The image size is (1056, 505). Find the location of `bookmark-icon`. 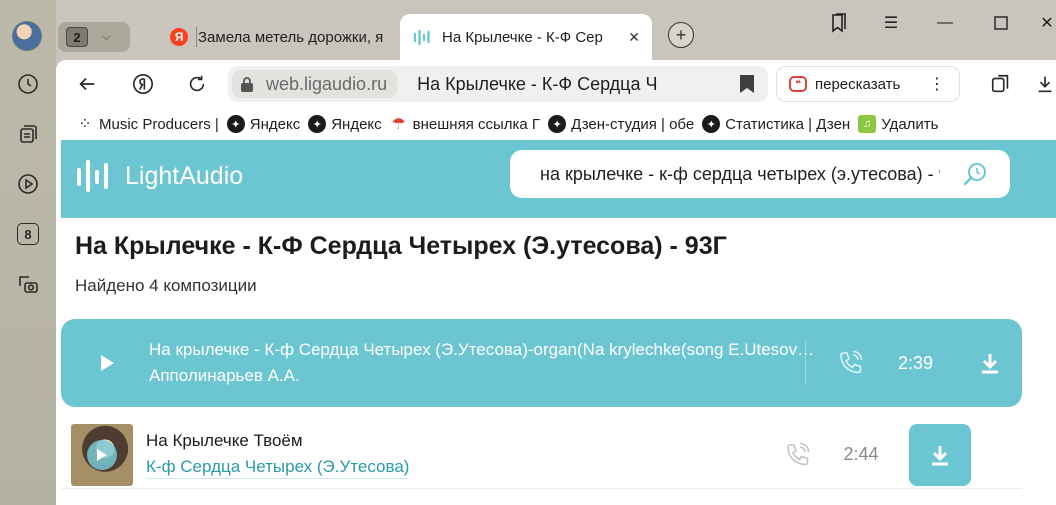

bookmark-icon is located at coordinates (747, 84).